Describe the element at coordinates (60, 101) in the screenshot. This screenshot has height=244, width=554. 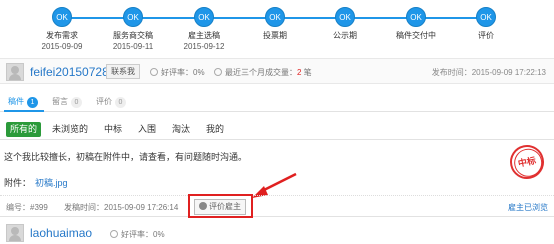
I see `tab-label: 留言` at that location.